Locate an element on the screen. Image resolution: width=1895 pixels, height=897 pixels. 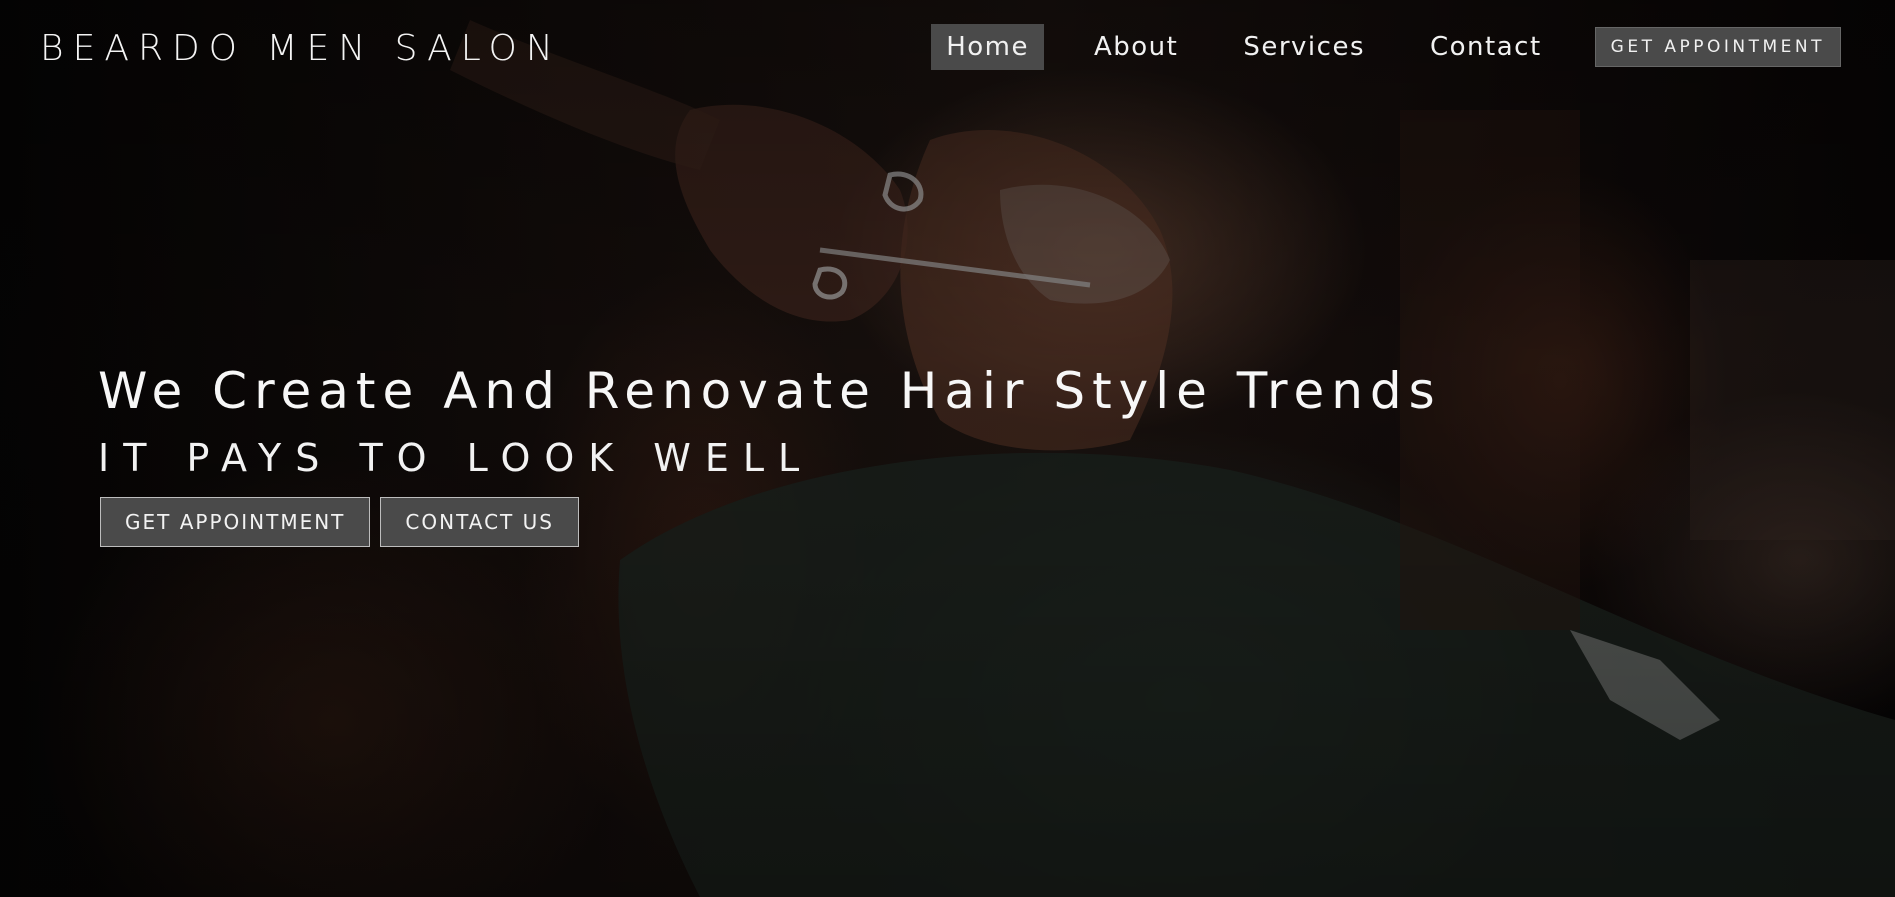
hero-subtitle: IT PAYS TO LOOK WELL is located at coordinates (456, 458).